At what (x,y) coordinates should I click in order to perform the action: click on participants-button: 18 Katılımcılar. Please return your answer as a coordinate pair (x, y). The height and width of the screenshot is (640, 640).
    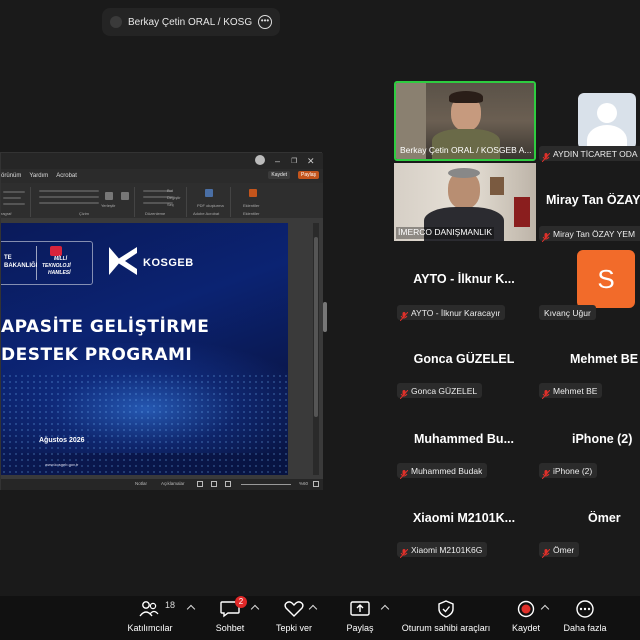
    Looking at the image, I should click on (150, 618).